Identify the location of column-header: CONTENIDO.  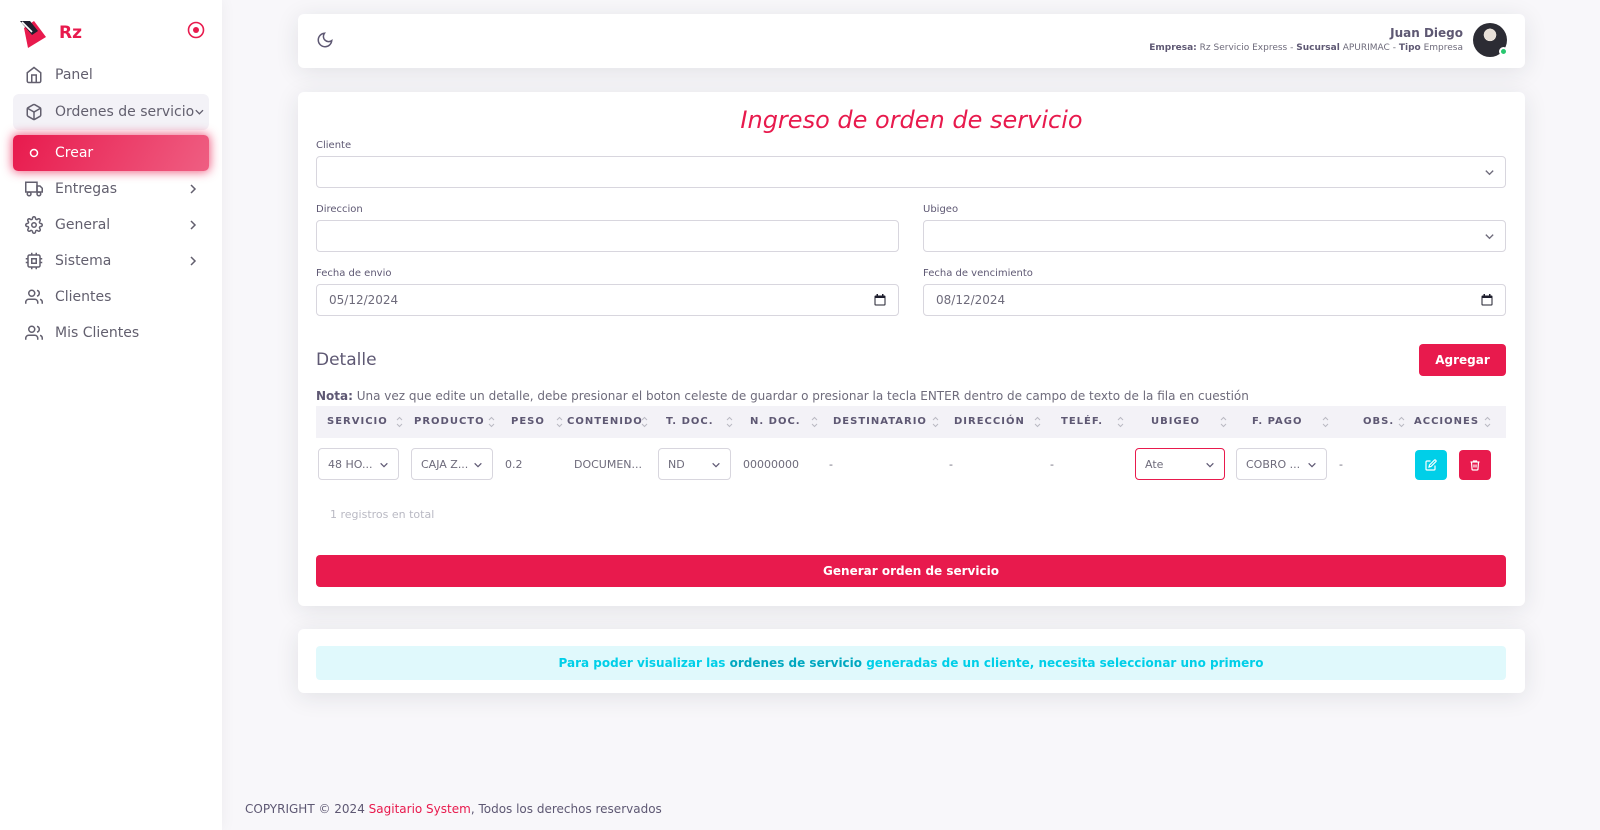
(605, 422).